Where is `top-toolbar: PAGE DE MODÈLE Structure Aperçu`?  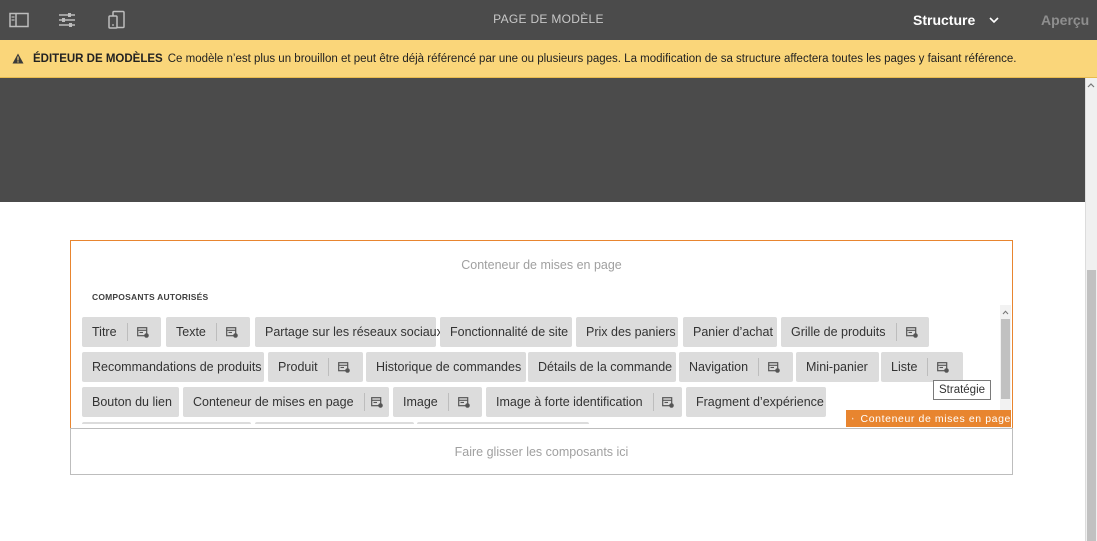
top-toolbar: PAGE DE MODÈLE Structure Aperçu is located at coordinates (548, 20).